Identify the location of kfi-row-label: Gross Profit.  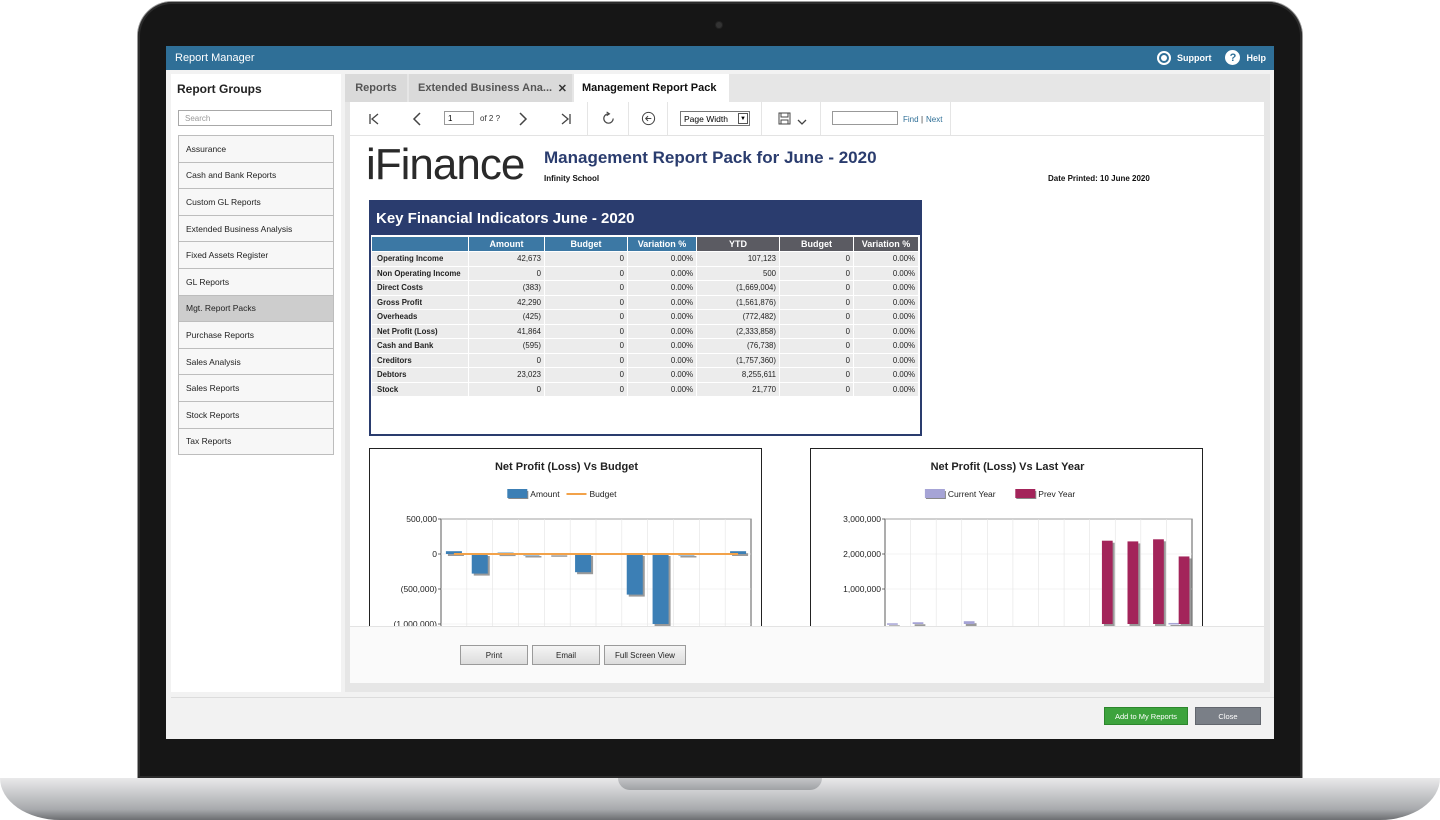
(420, 302).